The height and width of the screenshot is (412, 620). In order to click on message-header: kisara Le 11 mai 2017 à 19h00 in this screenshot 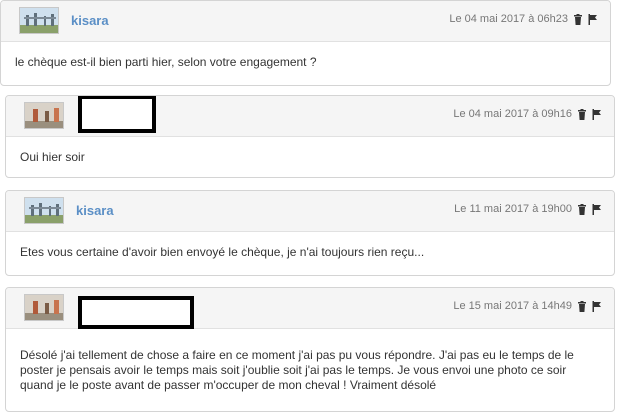, I will do `click(310, 211)`.